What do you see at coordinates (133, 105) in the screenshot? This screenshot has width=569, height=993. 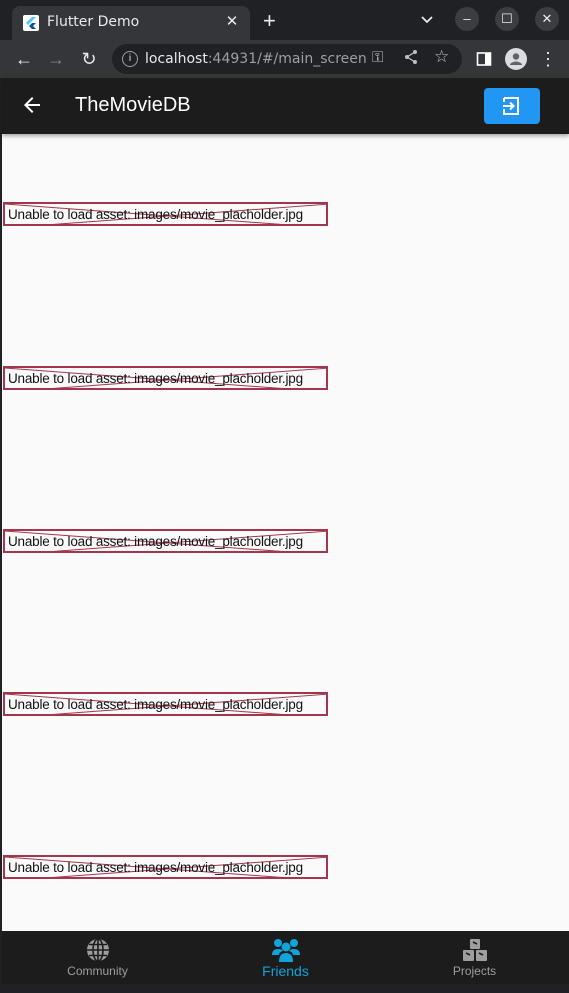 I see `app-title: TheMovieDB` at bounding box center [133, 105].